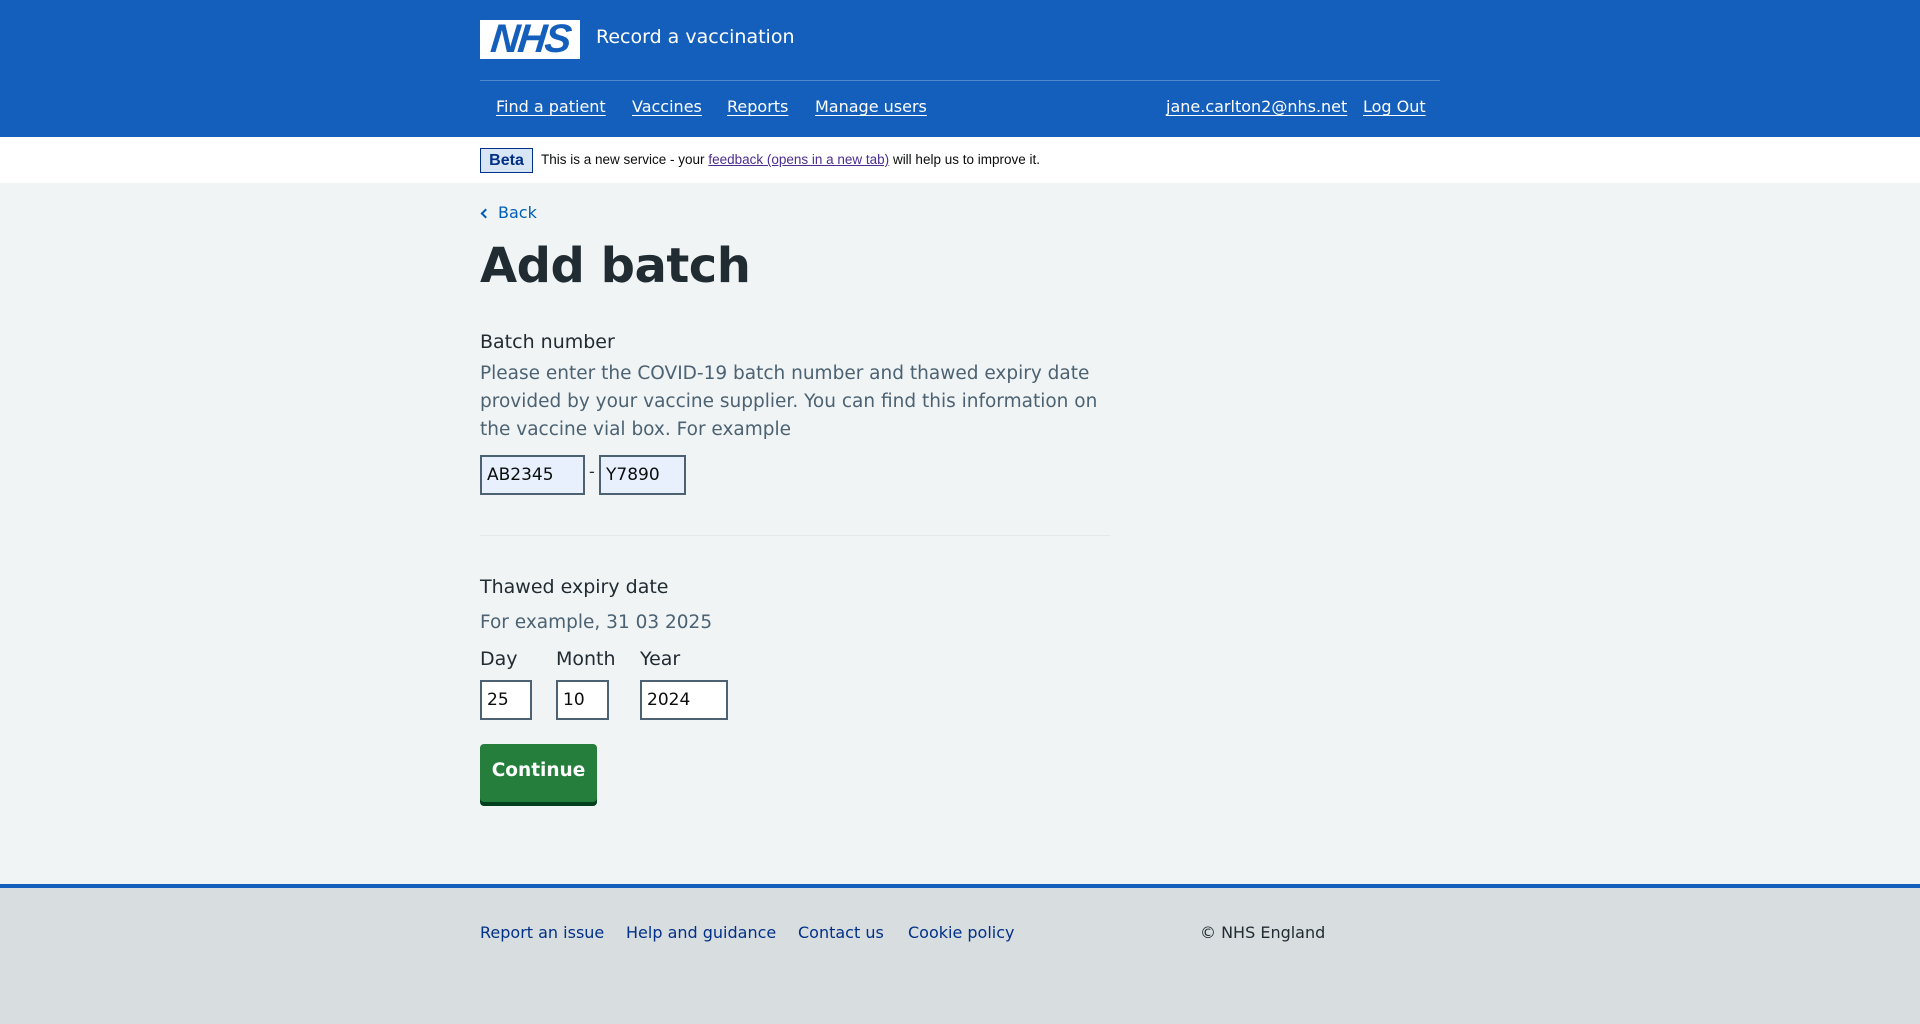 This screenshot has height=1024, width=1920. What do you see at coordinates (517, 212) in the screenshot?
I see `back-link-label: Back` at bounding box center [517, 212].